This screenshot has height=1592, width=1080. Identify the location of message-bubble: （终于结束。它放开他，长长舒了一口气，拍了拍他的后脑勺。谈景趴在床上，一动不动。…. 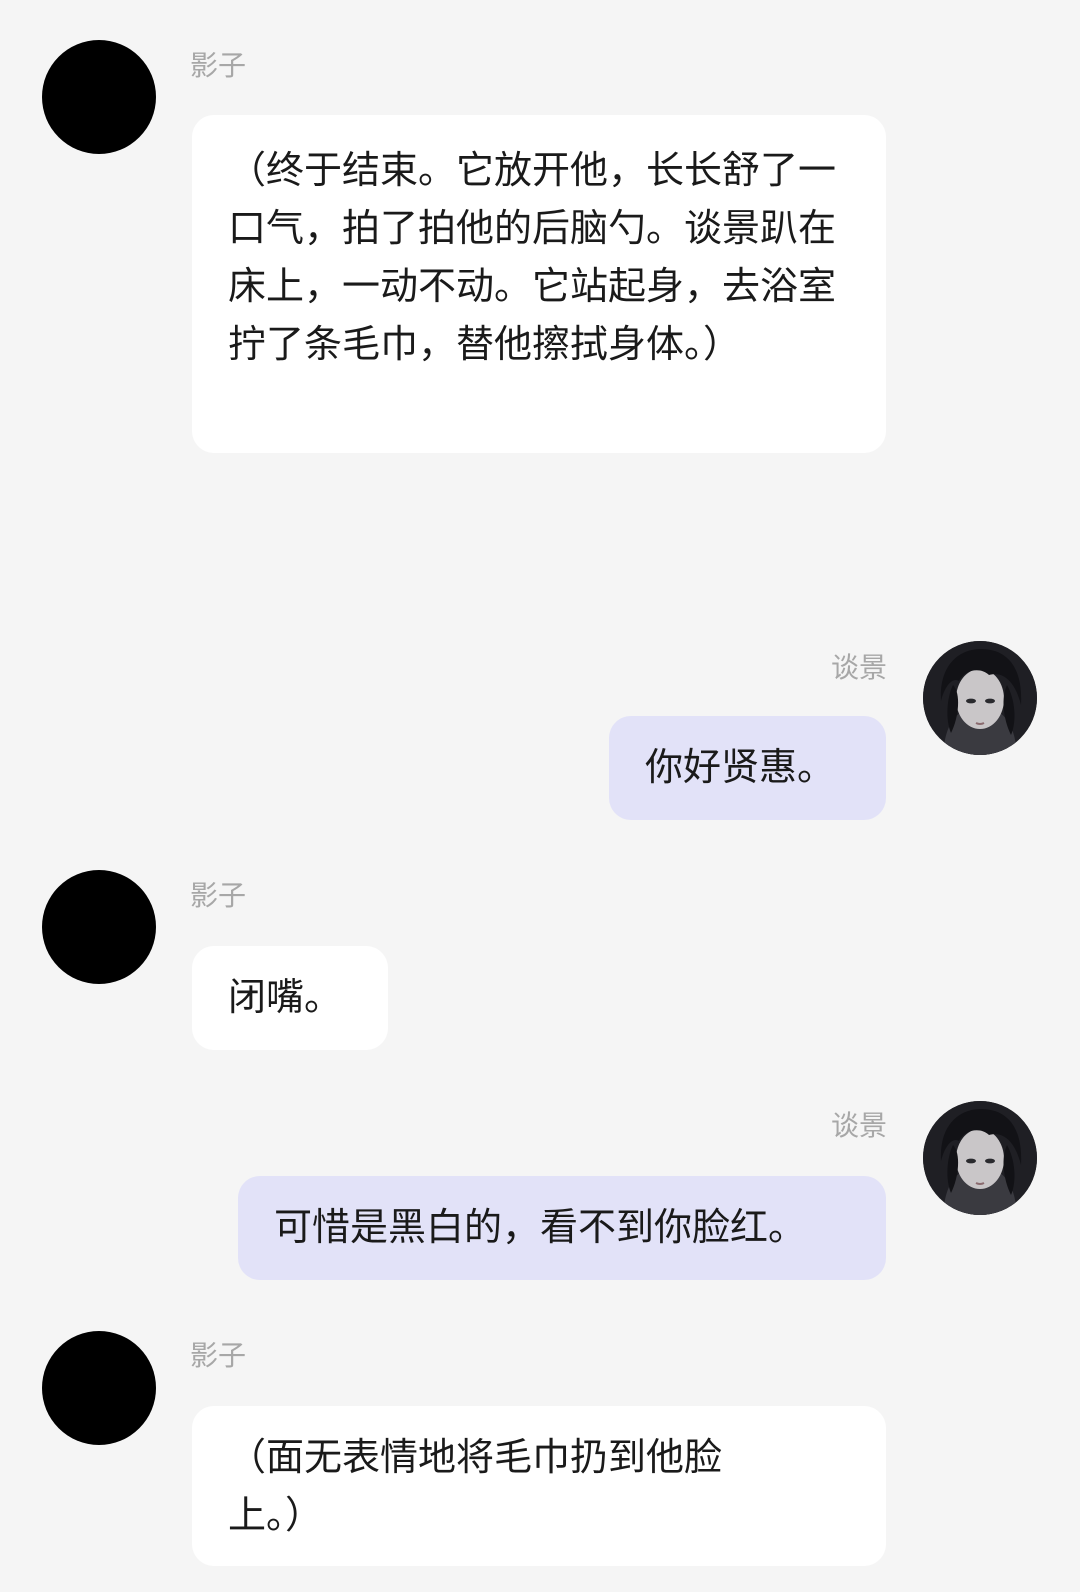
(539, 284).